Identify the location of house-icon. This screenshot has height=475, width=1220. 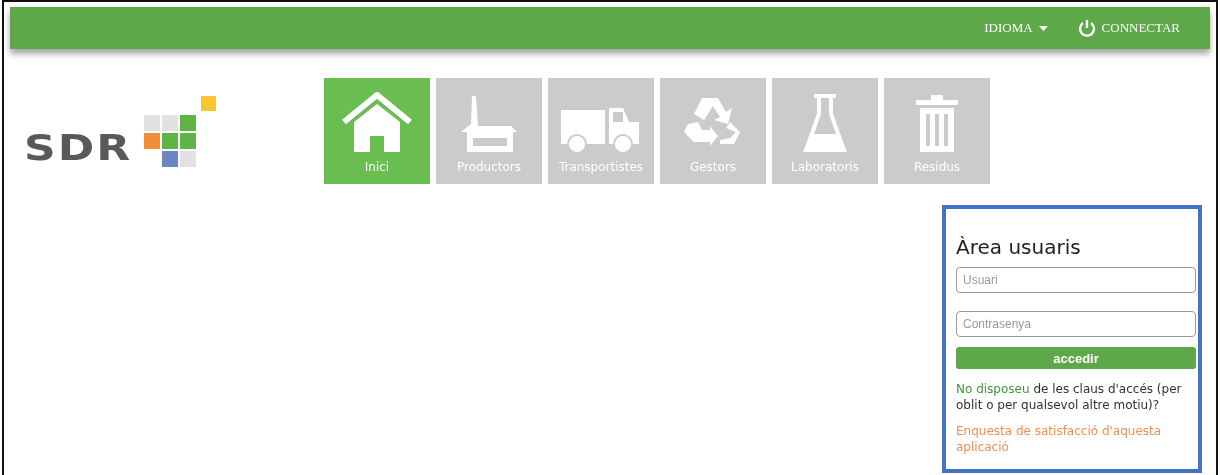
(377, 123).